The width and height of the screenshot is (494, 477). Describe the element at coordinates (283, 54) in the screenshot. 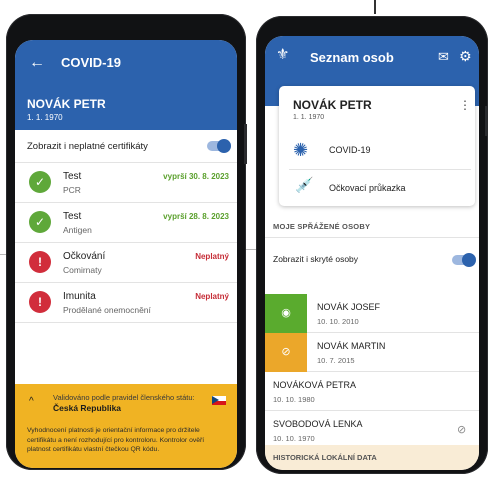

I see `lion-emblem-icon: ⚜` at that location.